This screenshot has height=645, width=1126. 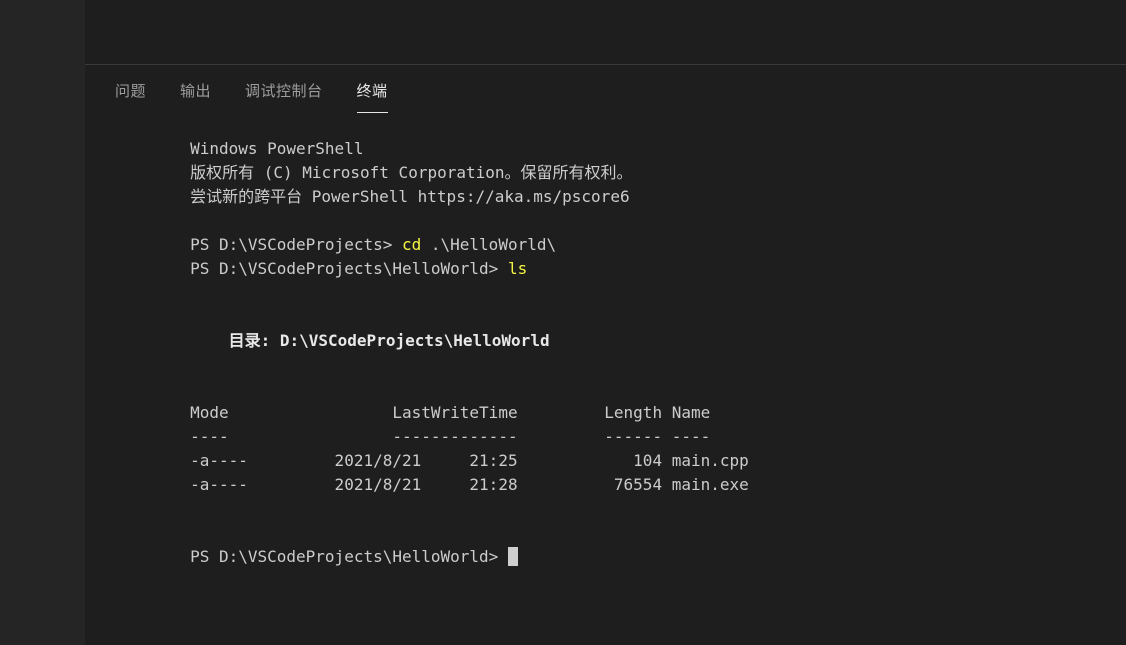 I want to click on tab-terminal: 终端, so click(x=372, y=89).